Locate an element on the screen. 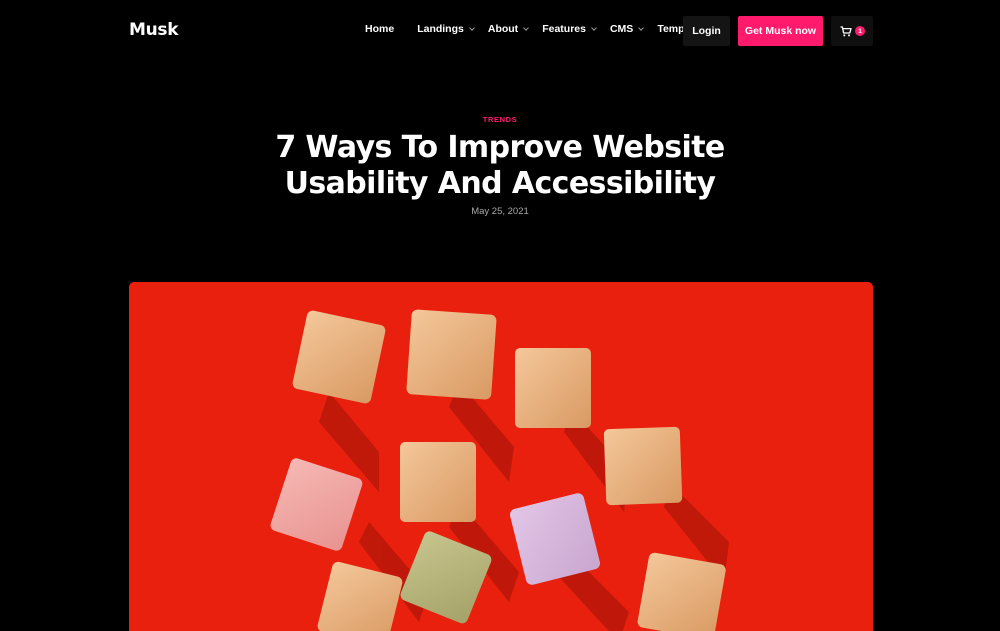 The height and width of the screenshot is (631, 1000). block-top-left is located at coordinates (339, 357).